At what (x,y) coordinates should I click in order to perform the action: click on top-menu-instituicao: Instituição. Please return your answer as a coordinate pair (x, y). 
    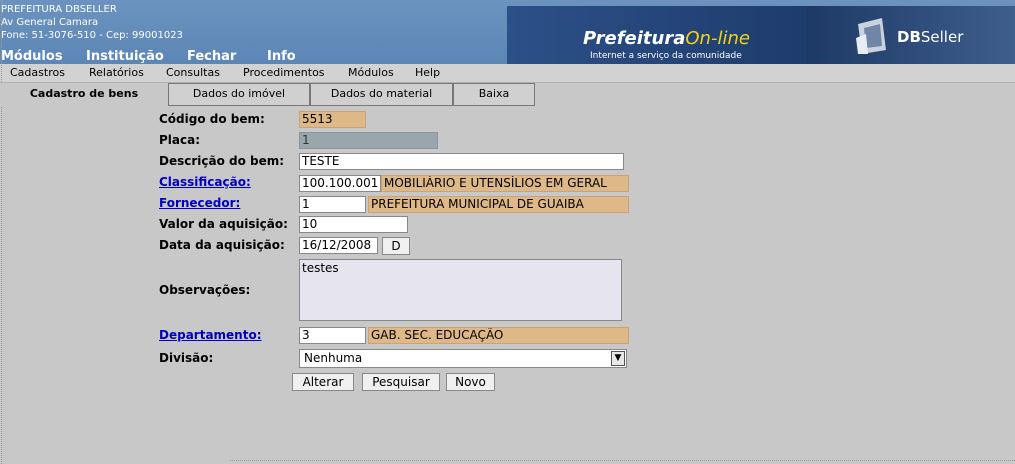
    Looking at the image, I should click on (125, 56).